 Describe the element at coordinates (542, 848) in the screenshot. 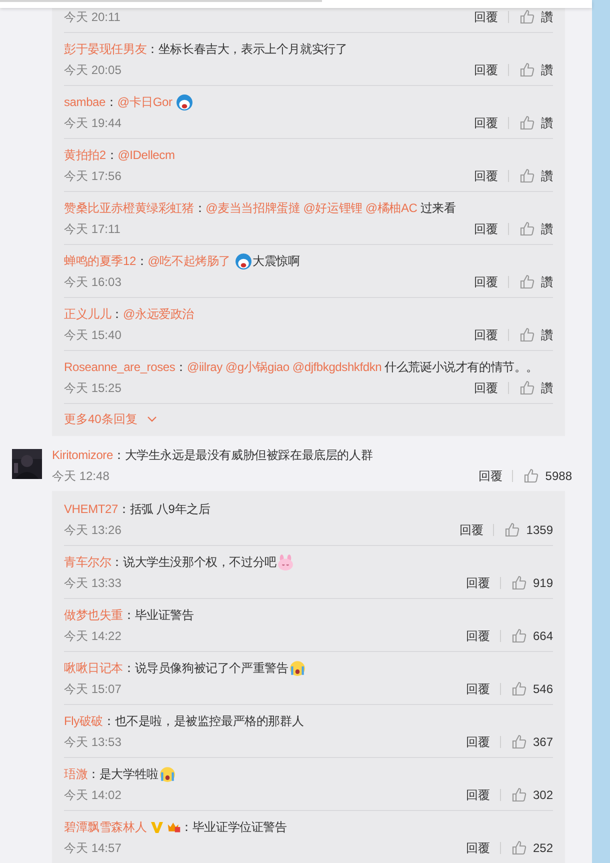

I see `like-count: 252` at that location.